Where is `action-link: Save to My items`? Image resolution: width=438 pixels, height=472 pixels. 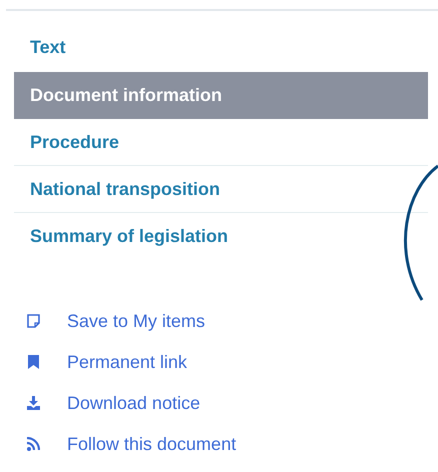
action-link: Save to My items is located at coordinates (136, 321).